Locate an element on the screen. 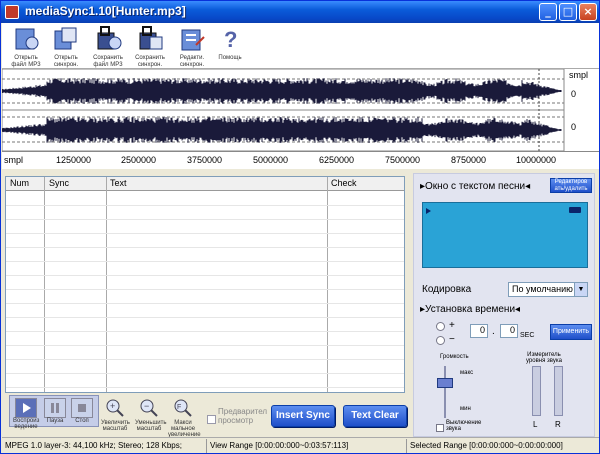 The height and width of the screenshot is (454, 600). col-num: Num is located at coordinates (19, 183).